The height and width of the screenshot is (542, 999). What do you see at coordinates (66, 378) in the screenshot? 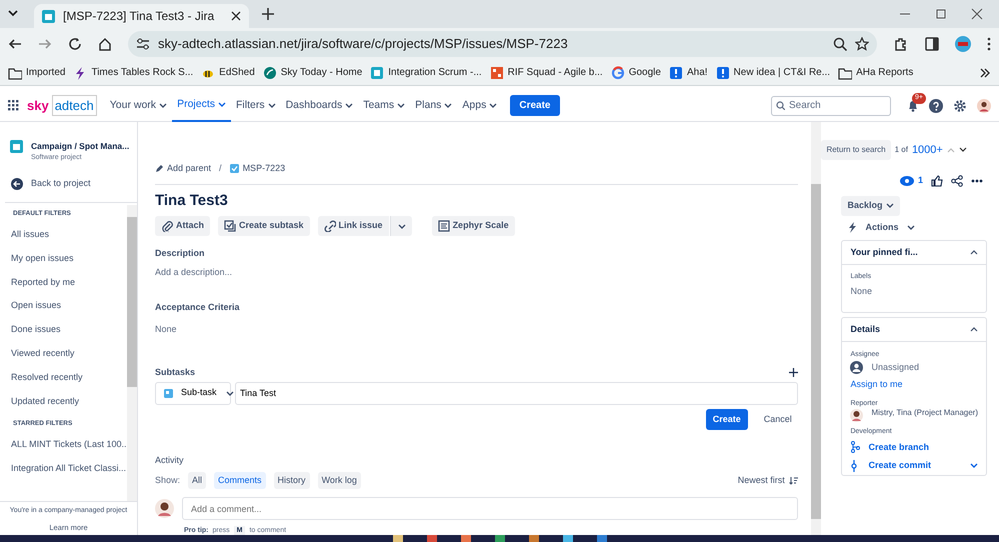
I see `filter-link: Resolved recently` at bounding box center [66, 378].